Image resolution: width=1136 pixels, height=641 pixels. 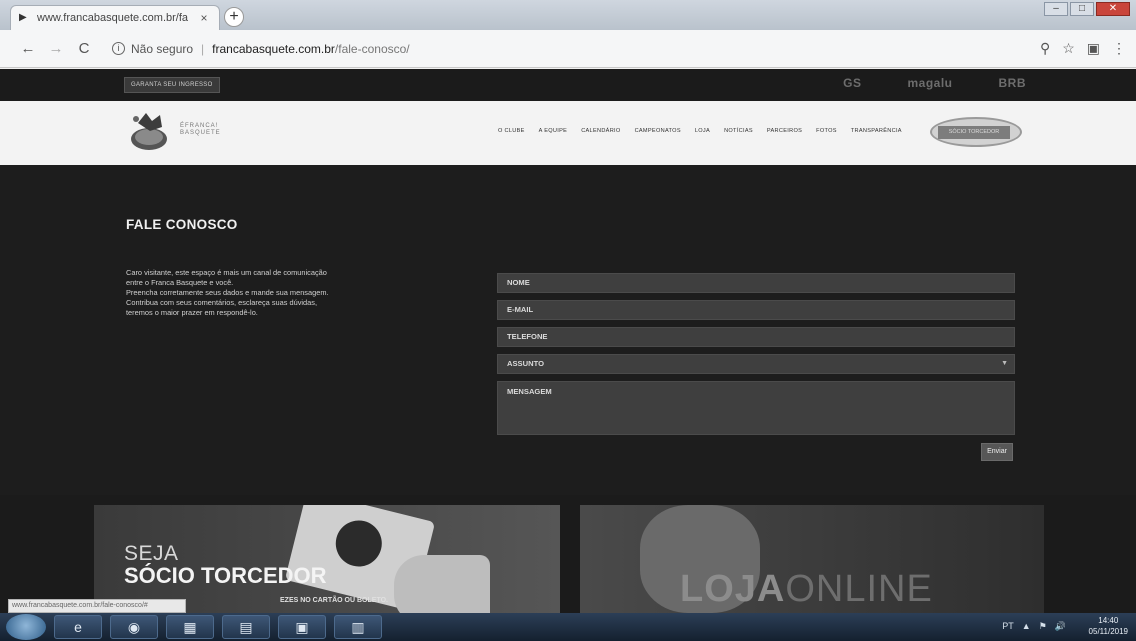 What do you see at coordinates (180, 282) in the screenshot?
I see `description-line: entre o Franca Basquete e você.` at bounding box center [180, 282].